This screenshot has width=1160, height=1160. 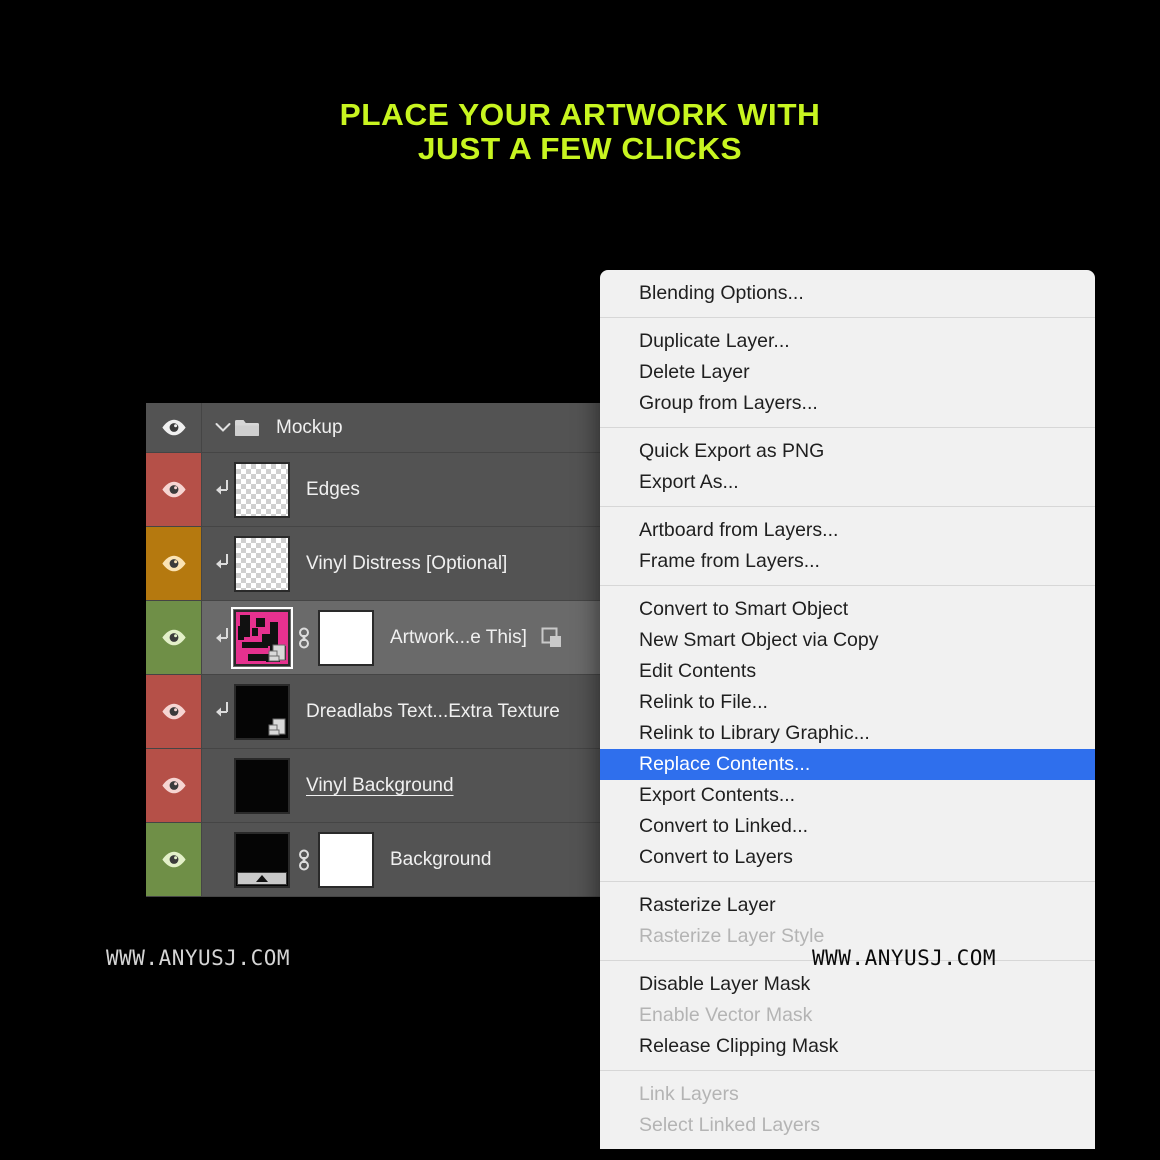 What do you see at coordinates (847, 857) in the screenshot?
I see `menu-item: Convert to Layers` at bounding box center [847, 857].